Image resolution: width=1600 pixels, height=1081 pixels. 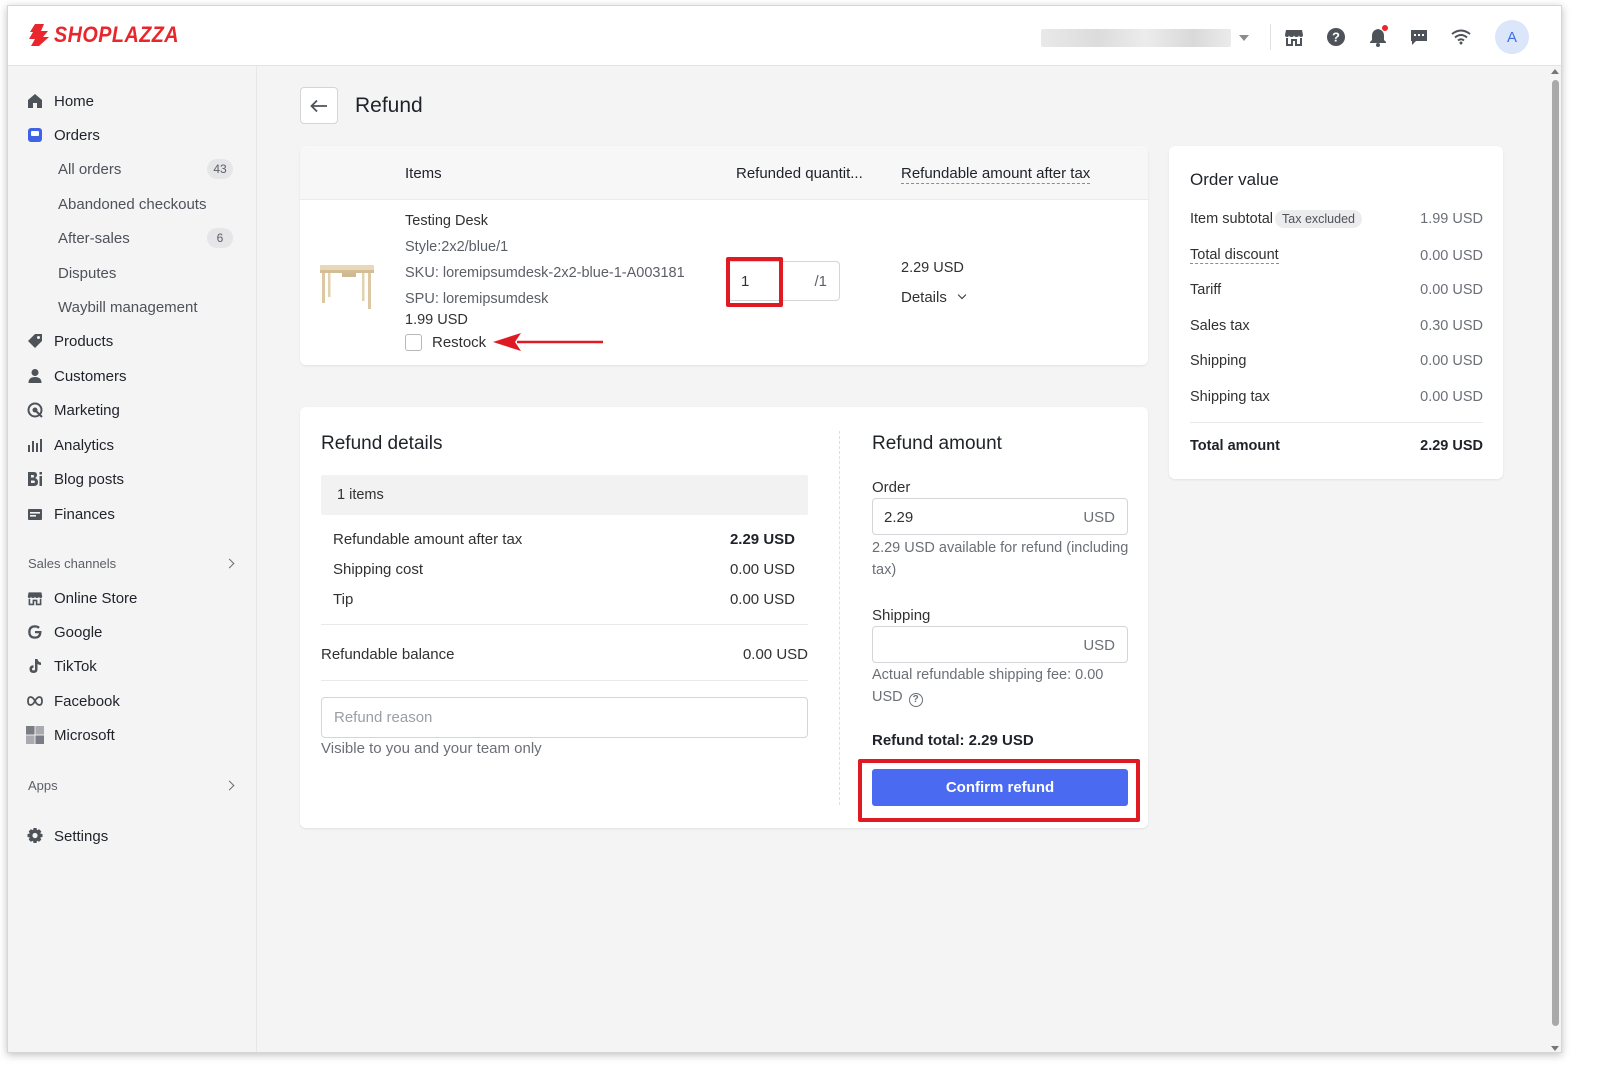 What do you see at coordinates (35, 410) in the screenshot?
I see `marketing-icon` at bounding box center [35, 410].